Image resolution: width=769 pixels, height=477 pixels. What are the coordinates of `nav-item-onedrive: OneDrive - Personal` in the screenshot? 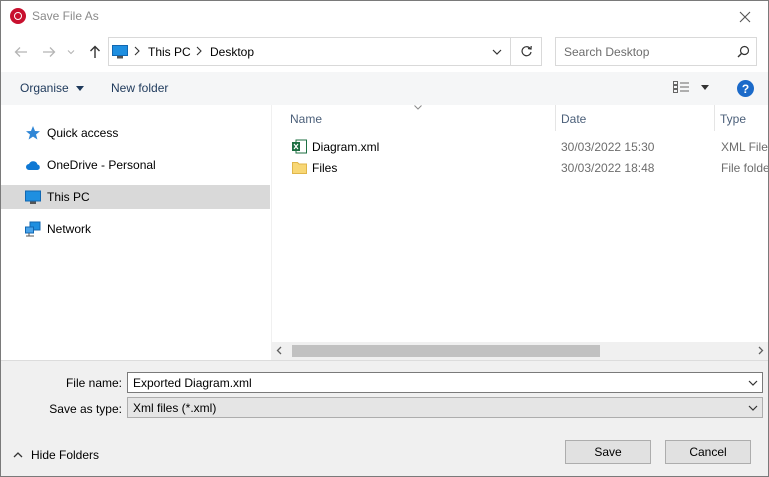 It's located at (135, 165).